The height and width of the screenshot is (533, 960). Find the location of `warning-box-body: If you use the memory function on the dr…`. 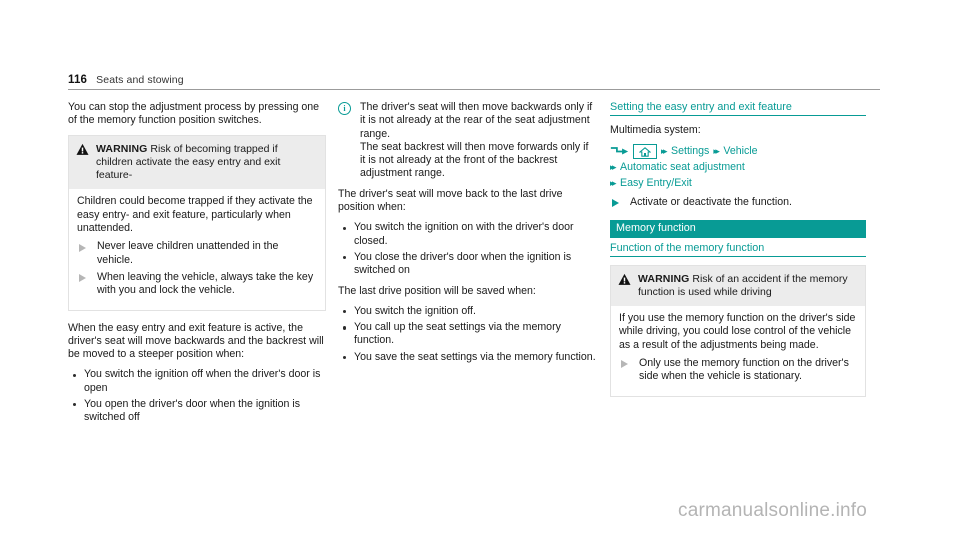

warning-box-body: If you use the memory function on the dr… is located at coordinates (738, 351).